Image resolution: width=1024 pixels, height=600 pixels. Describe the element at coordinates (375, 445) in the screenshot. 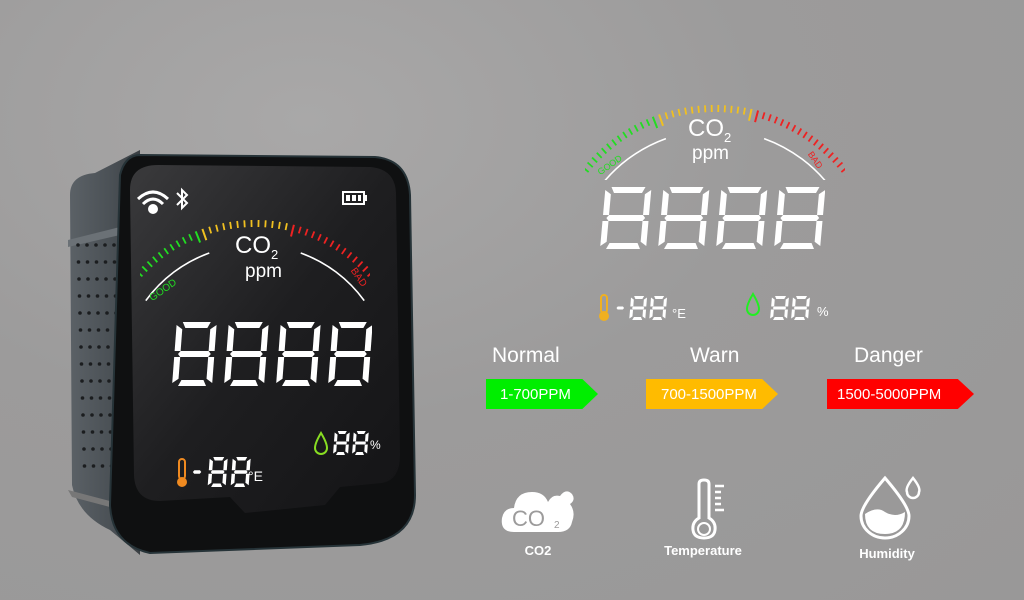

I see `device-humidity-unit: %` at that location.